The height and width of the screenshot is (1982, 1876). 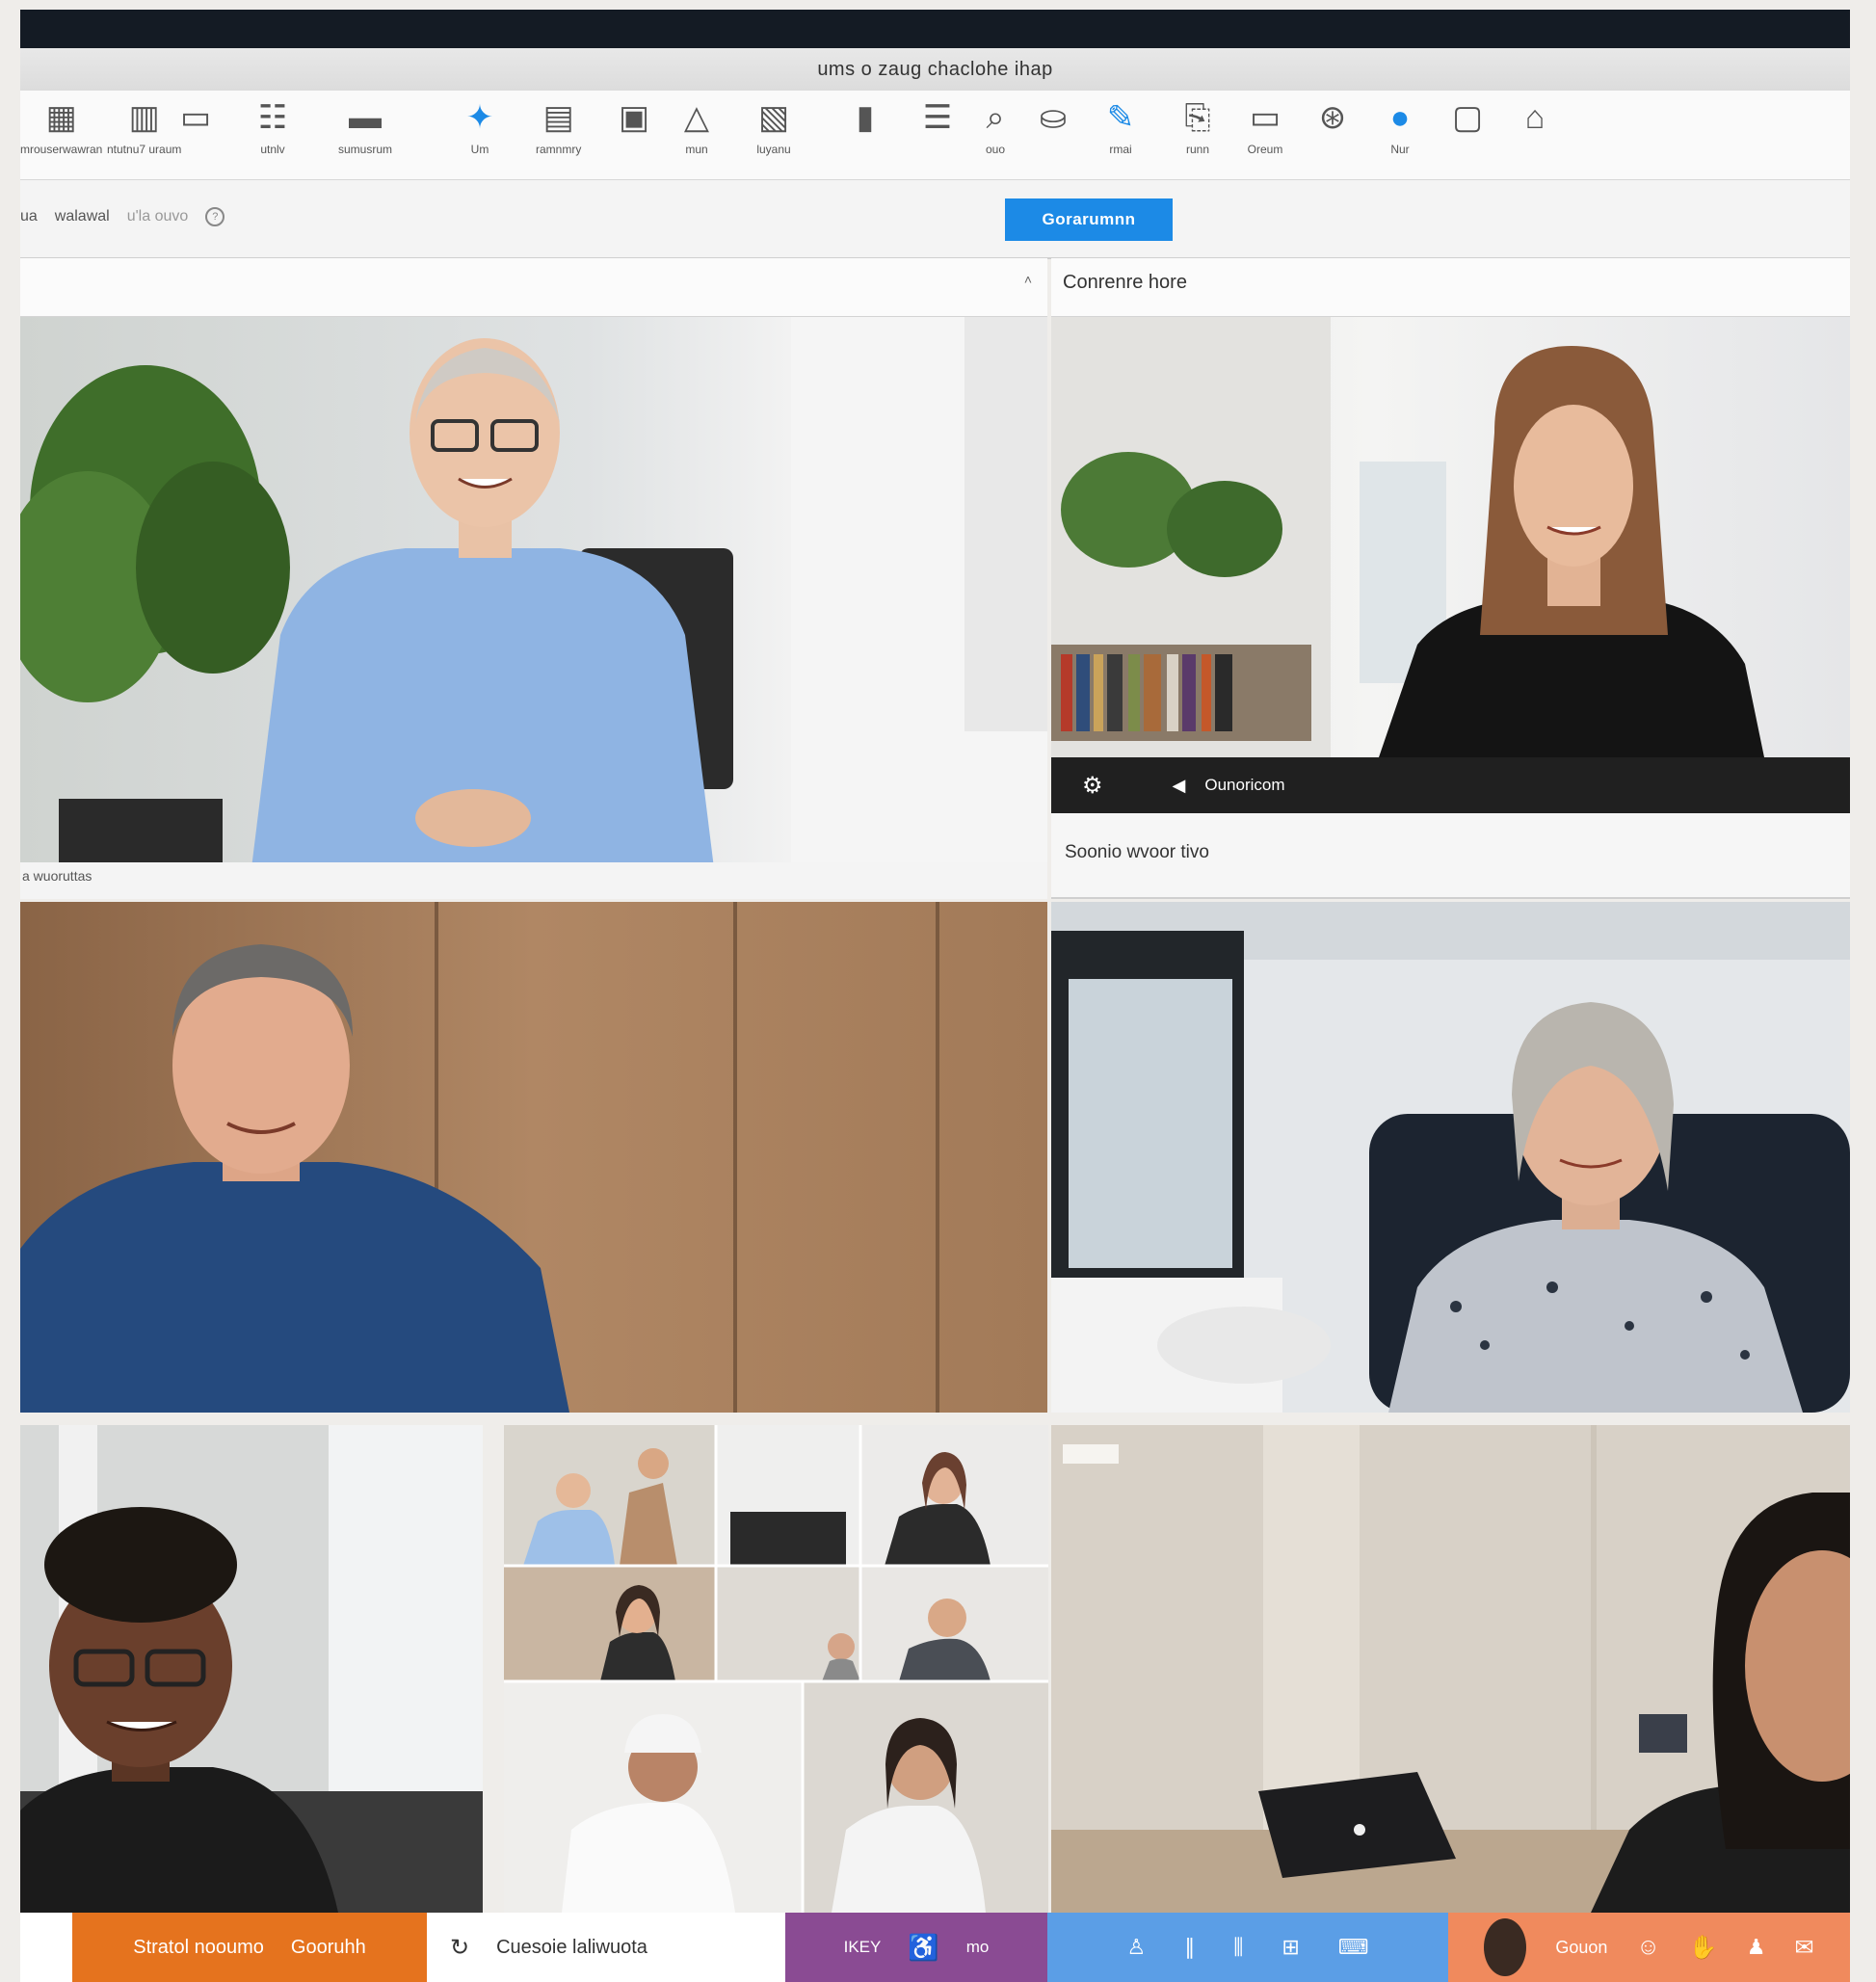 What do you see at coordinates (697, 117) in the screenshot?
I see `shapes-icon: △` at bounding box center [697, 117].